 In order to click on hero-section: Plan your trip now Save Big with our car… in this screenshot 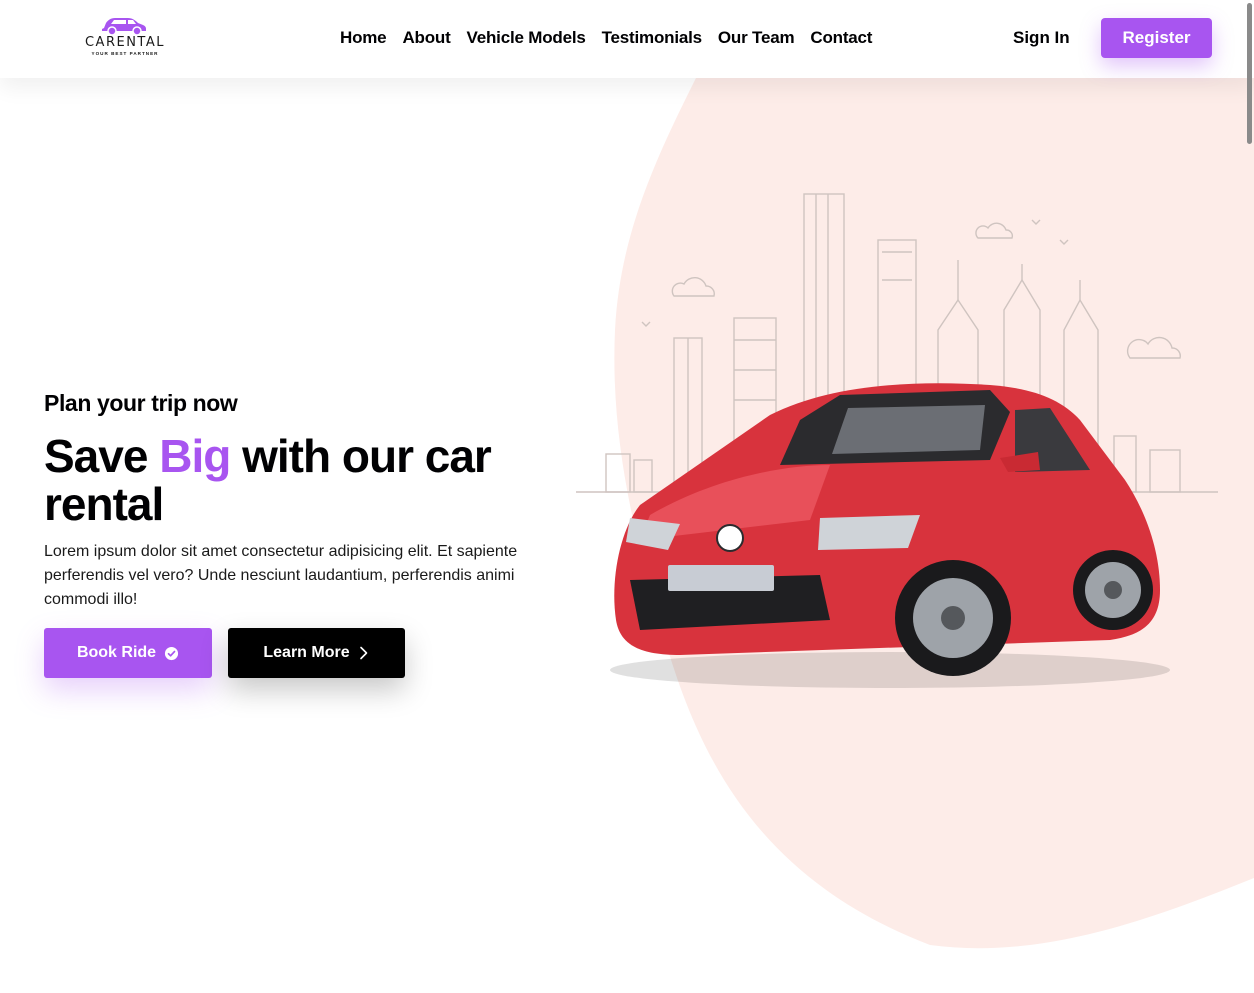, I will do `click(304, 533)`.